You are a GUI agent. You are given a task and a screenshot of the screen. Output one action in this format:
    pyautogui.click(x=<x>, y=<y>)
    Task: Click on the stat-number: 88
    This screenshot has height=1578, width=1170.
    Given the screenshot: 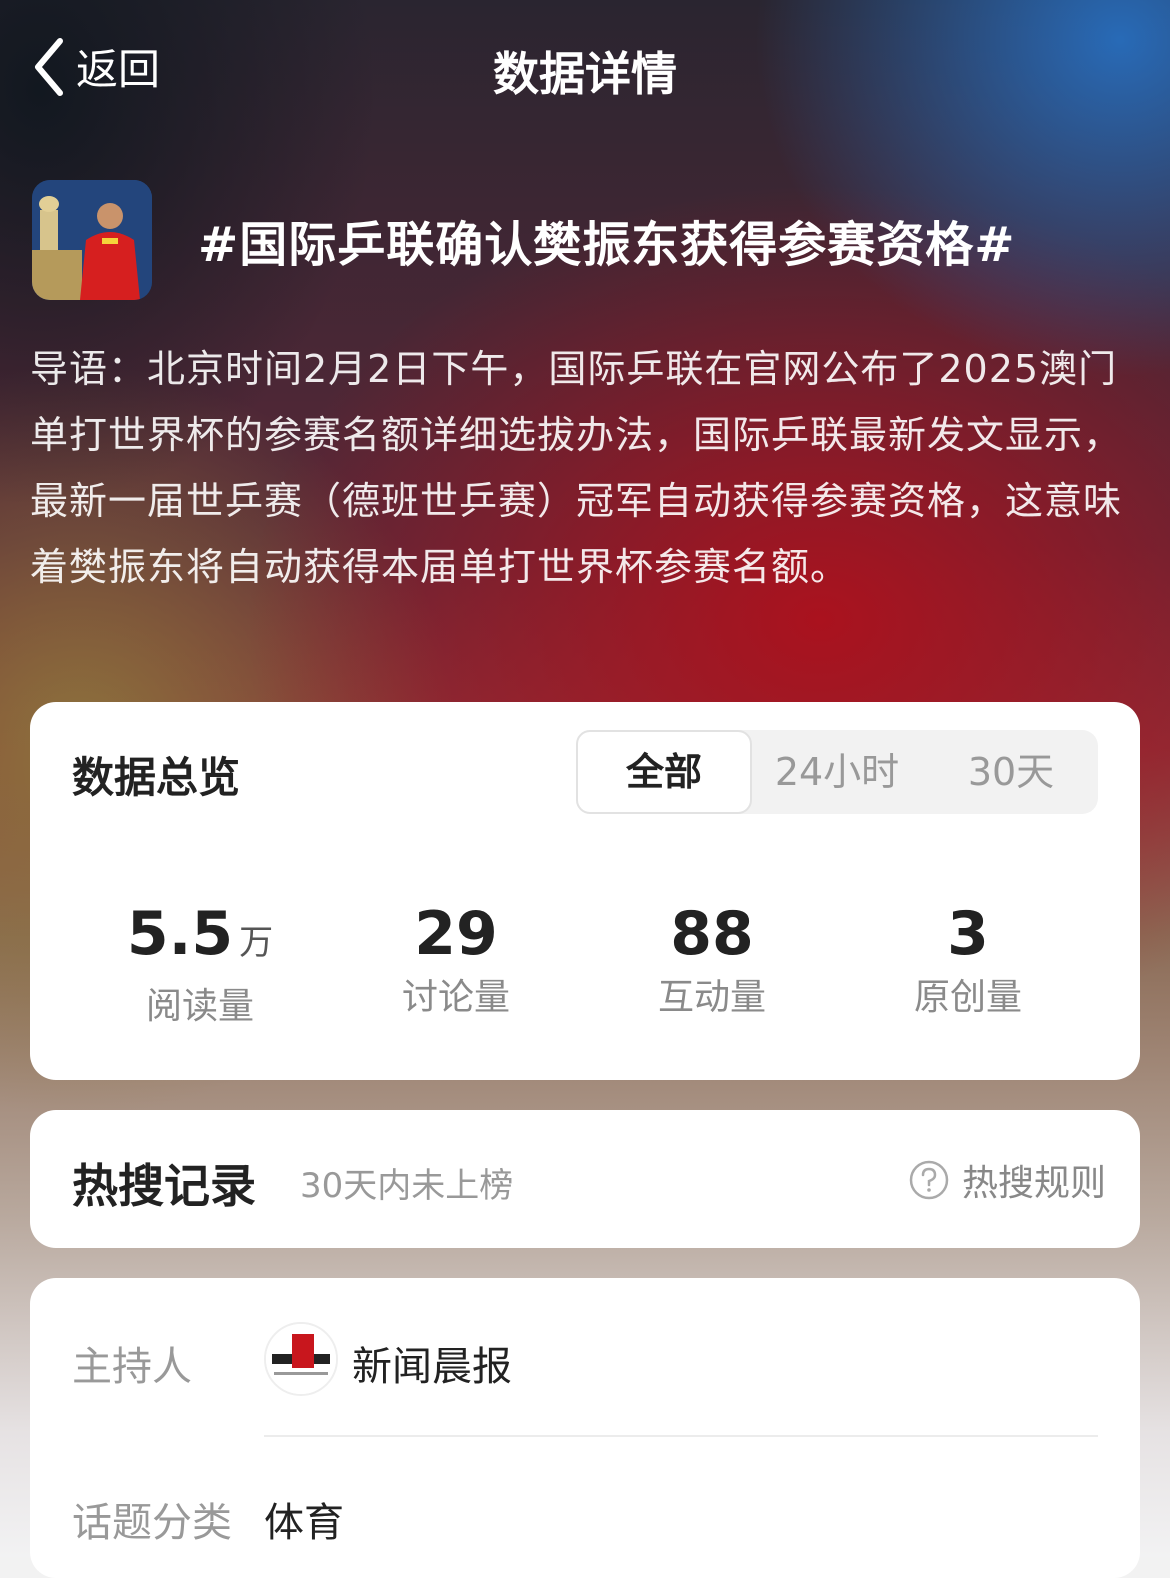 What is the action you would take?
    pyautogui.click(x=712, y=934)
    